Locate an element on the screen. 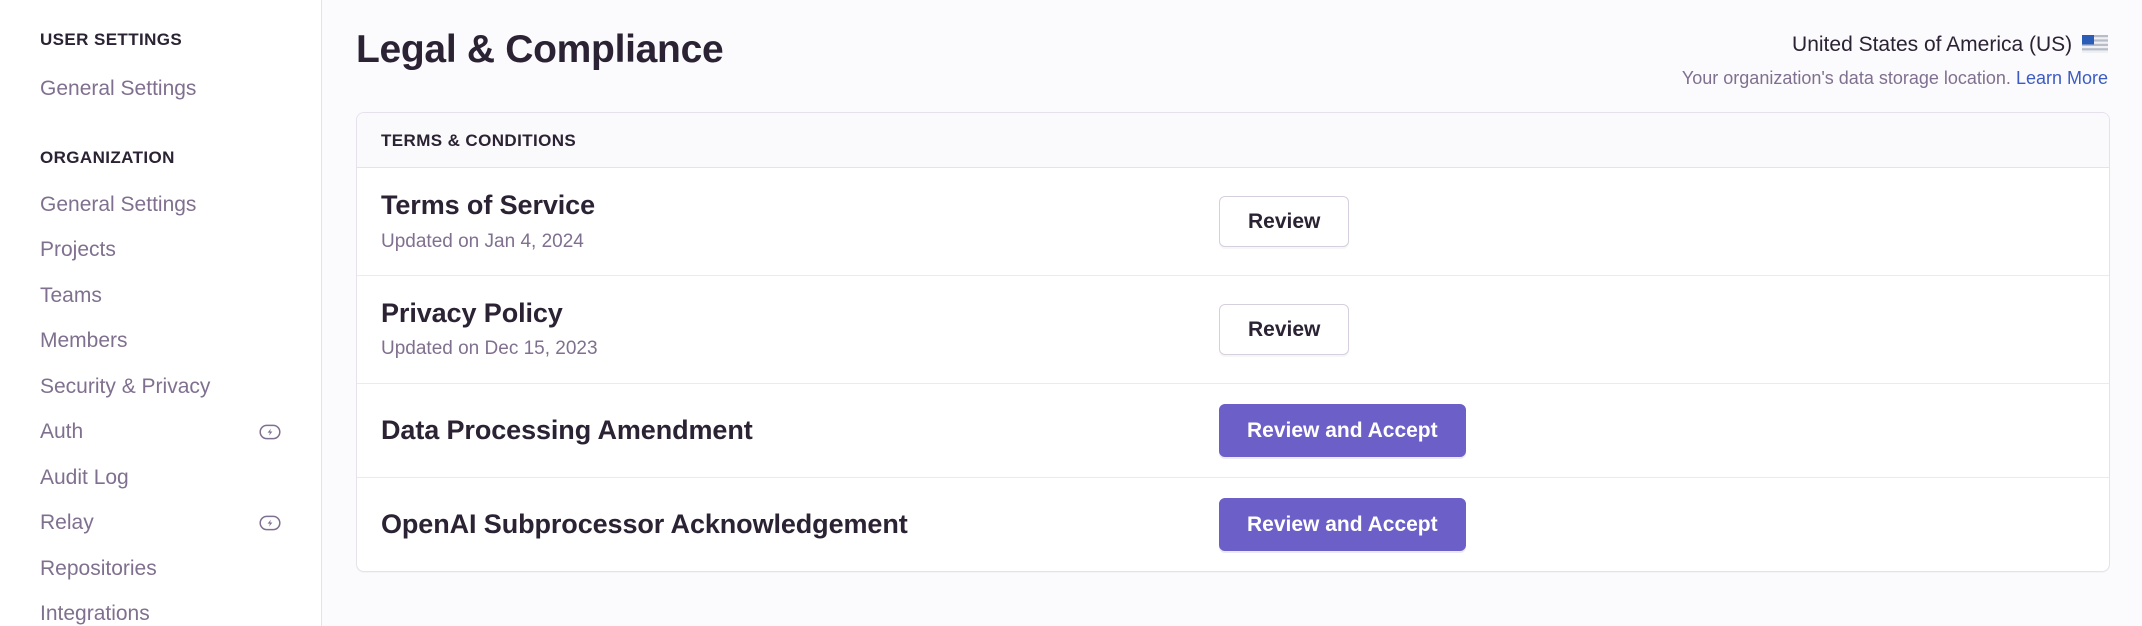  learn-more-link: Learn More is located at coordinates (2062, 78).